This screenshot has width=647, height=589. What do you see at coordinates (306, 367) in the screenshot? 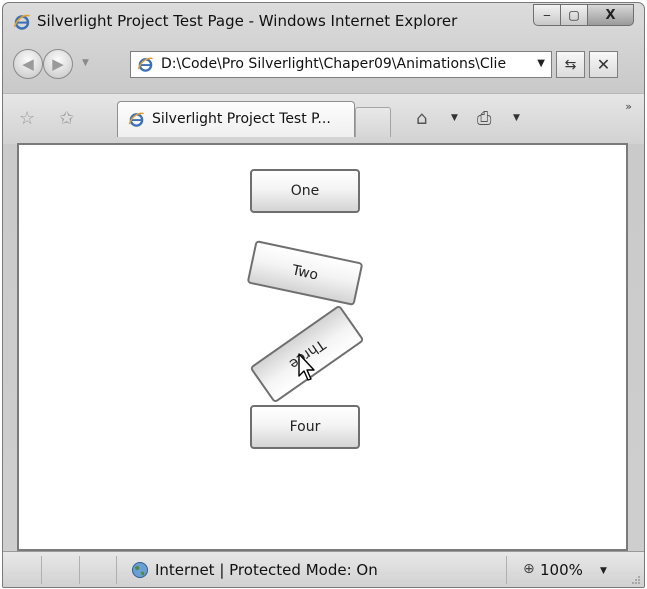
I see `mouse-pointer-icon` at bounding box center [306, 367].